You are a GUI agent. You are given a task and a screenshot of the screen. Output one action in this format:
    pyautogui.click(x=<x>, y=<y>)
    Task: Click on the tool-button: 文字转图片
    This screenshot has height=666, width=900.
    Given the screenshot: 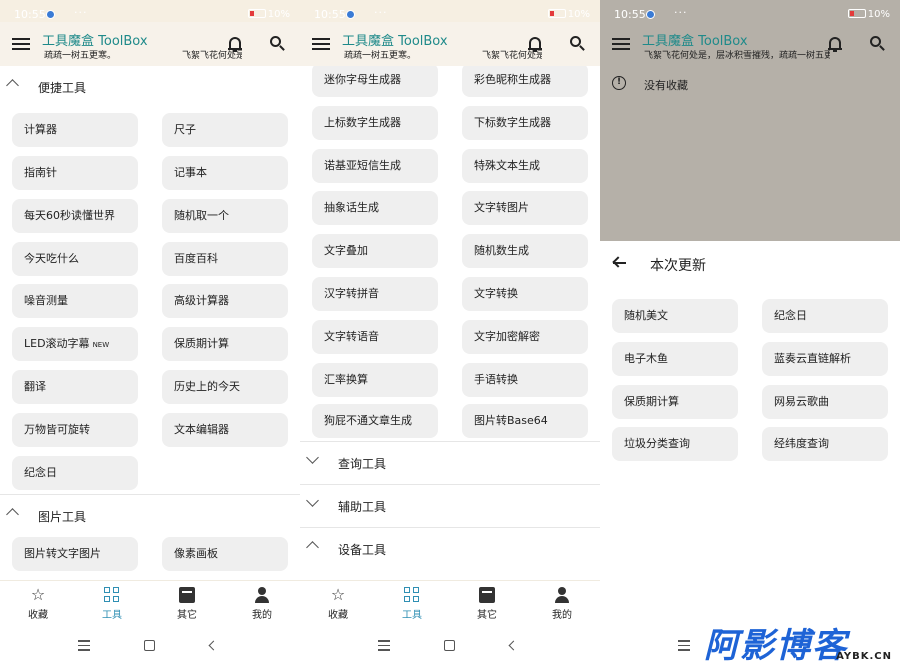 What is the action you would take?
    pyautogui.click(x=525, y=208)
    